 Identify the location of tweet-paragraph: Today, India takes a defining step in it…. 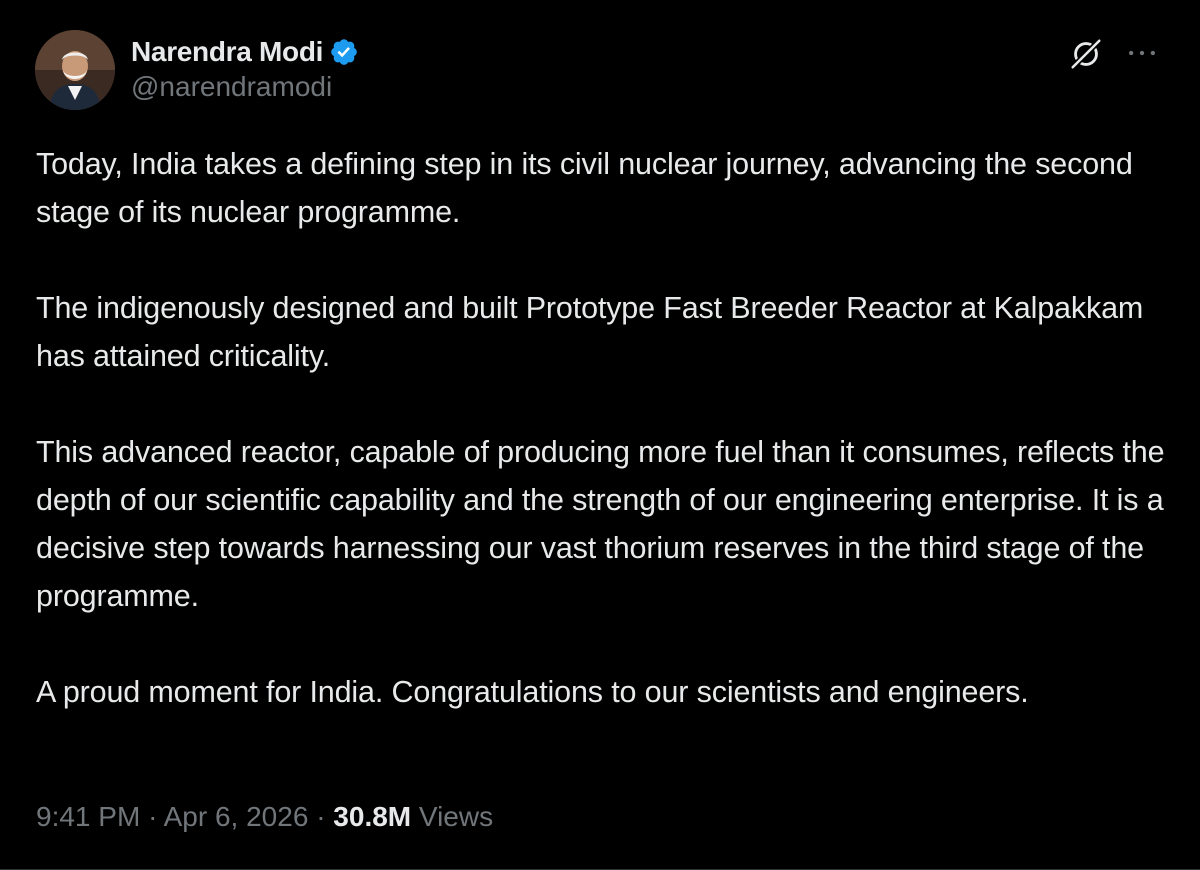
(584, 188).